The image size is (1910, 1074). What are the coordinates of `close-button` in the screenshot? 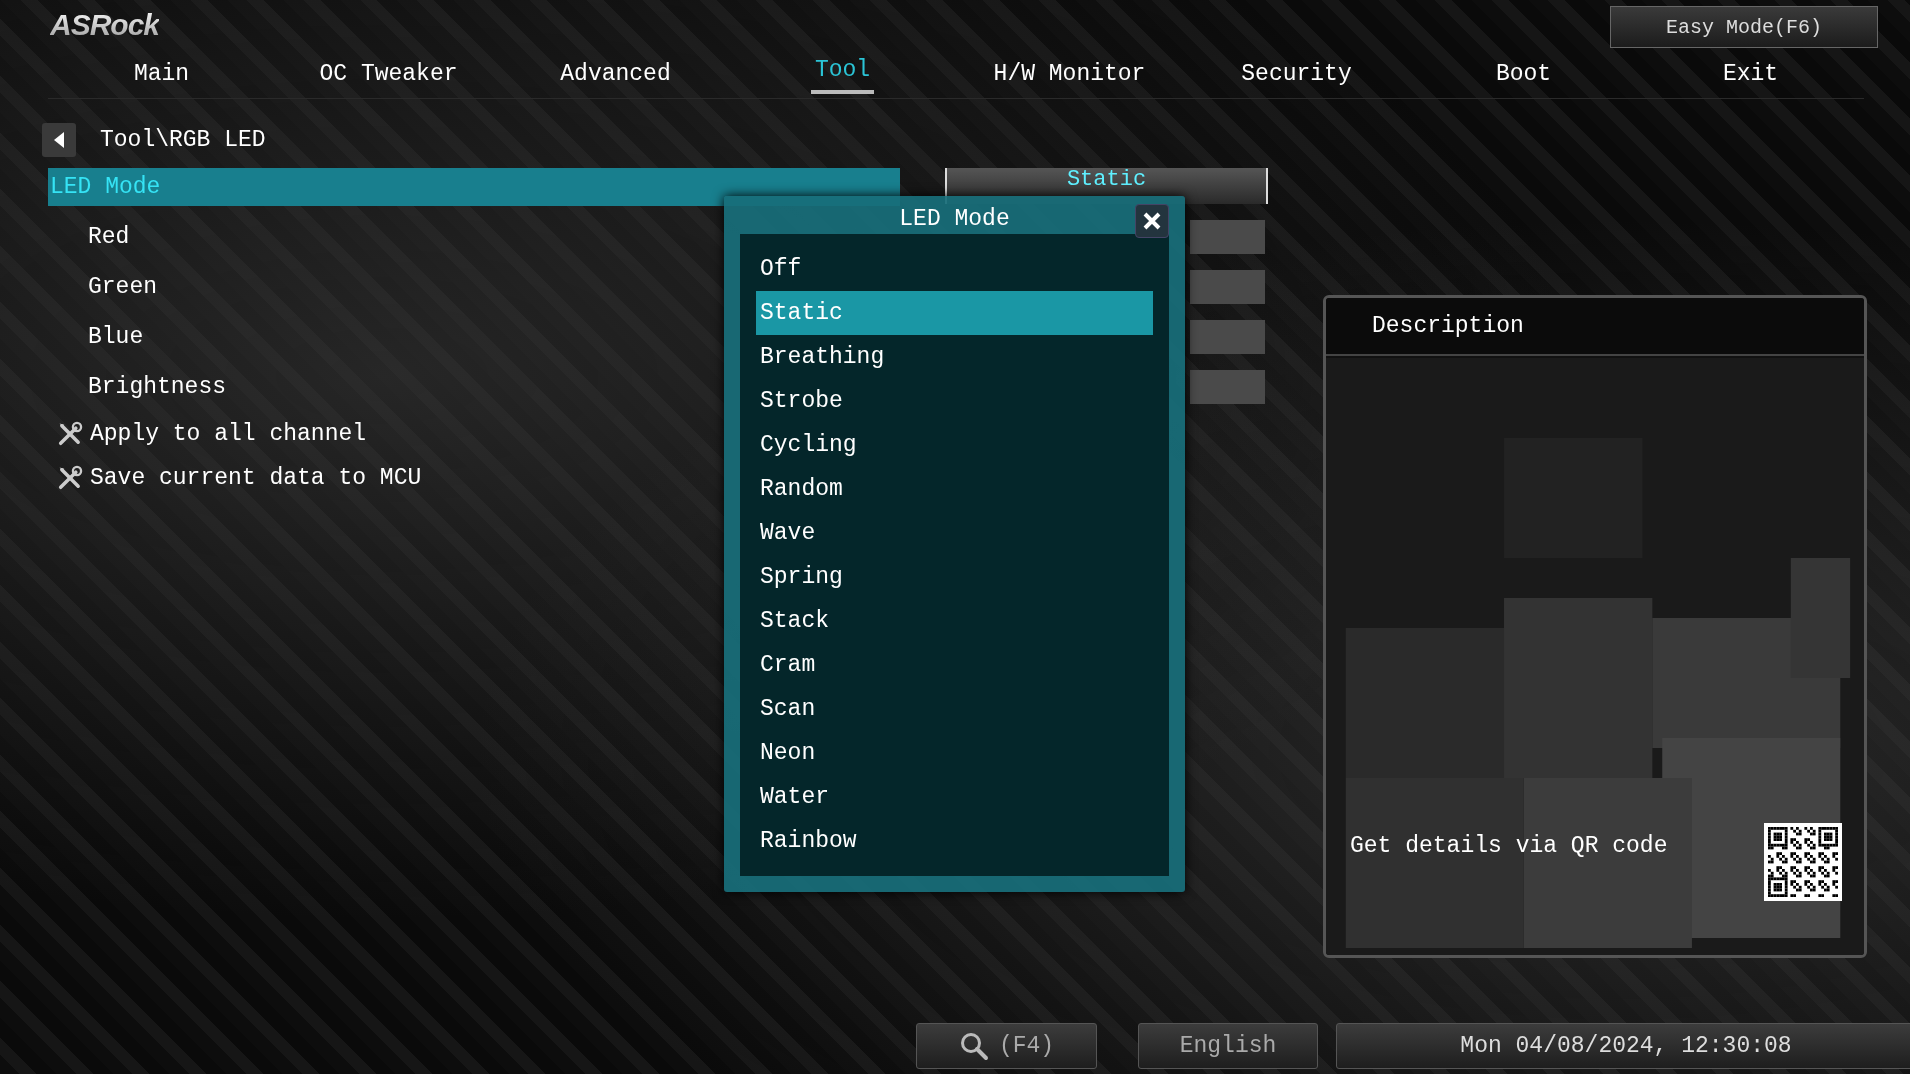 It's located at (1152, 221).